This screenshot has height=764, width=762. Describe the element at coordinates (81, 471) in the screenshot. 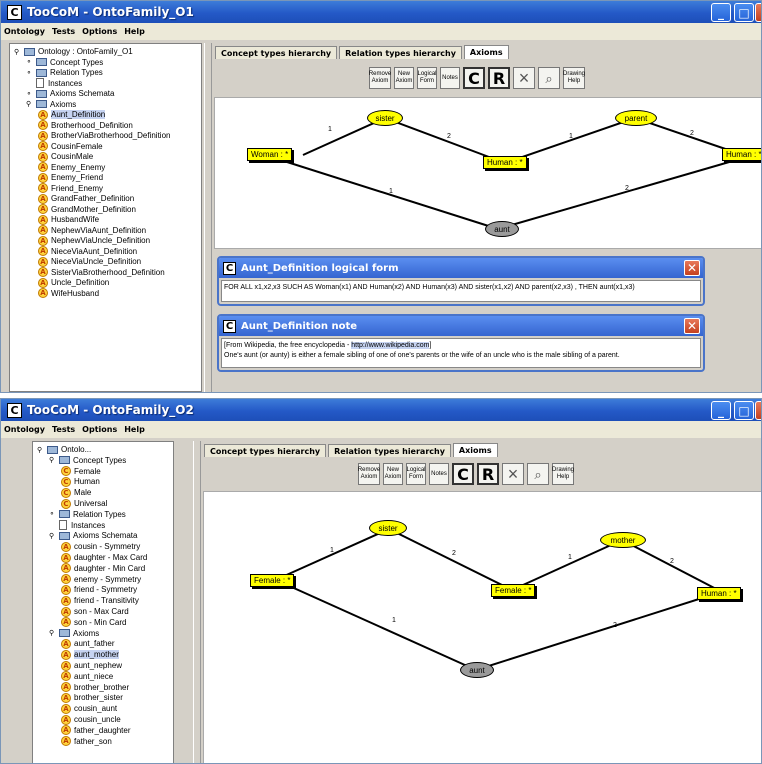

I see `tree-item: C Female` at that location.